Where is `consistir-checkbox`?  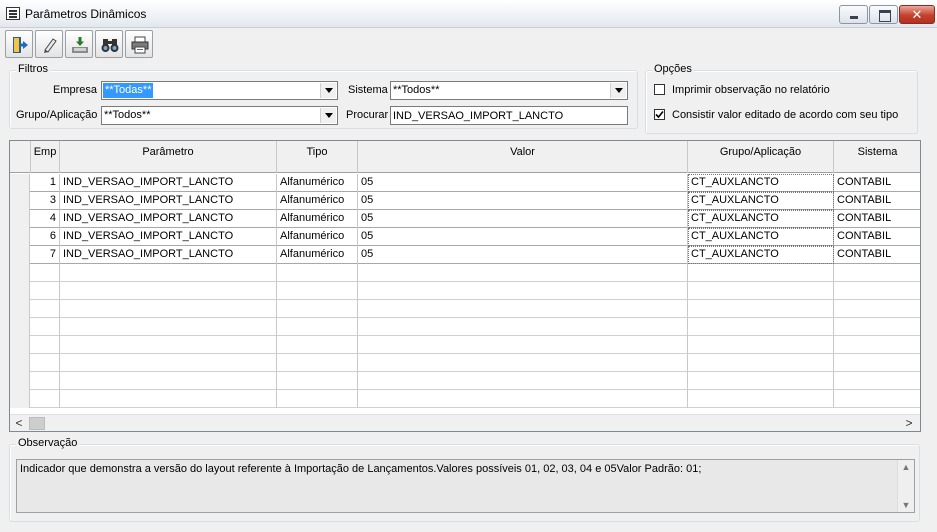 consistir-checkbox is located at coordinates (659, 114).